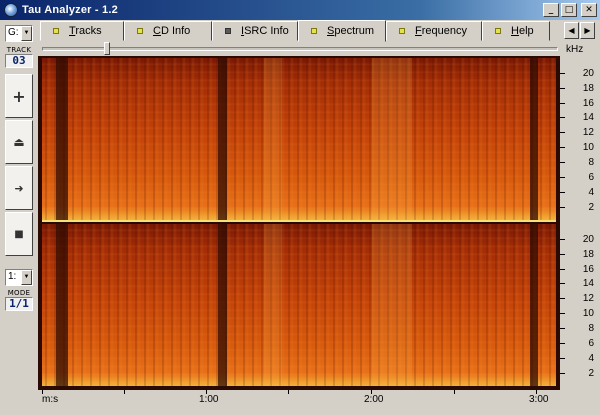 The width and height of the screenshot is (600, 415). Describe the element at coordinates (50, 399) in the screenshot. I see `time-axis-unit: m:s` at that location.